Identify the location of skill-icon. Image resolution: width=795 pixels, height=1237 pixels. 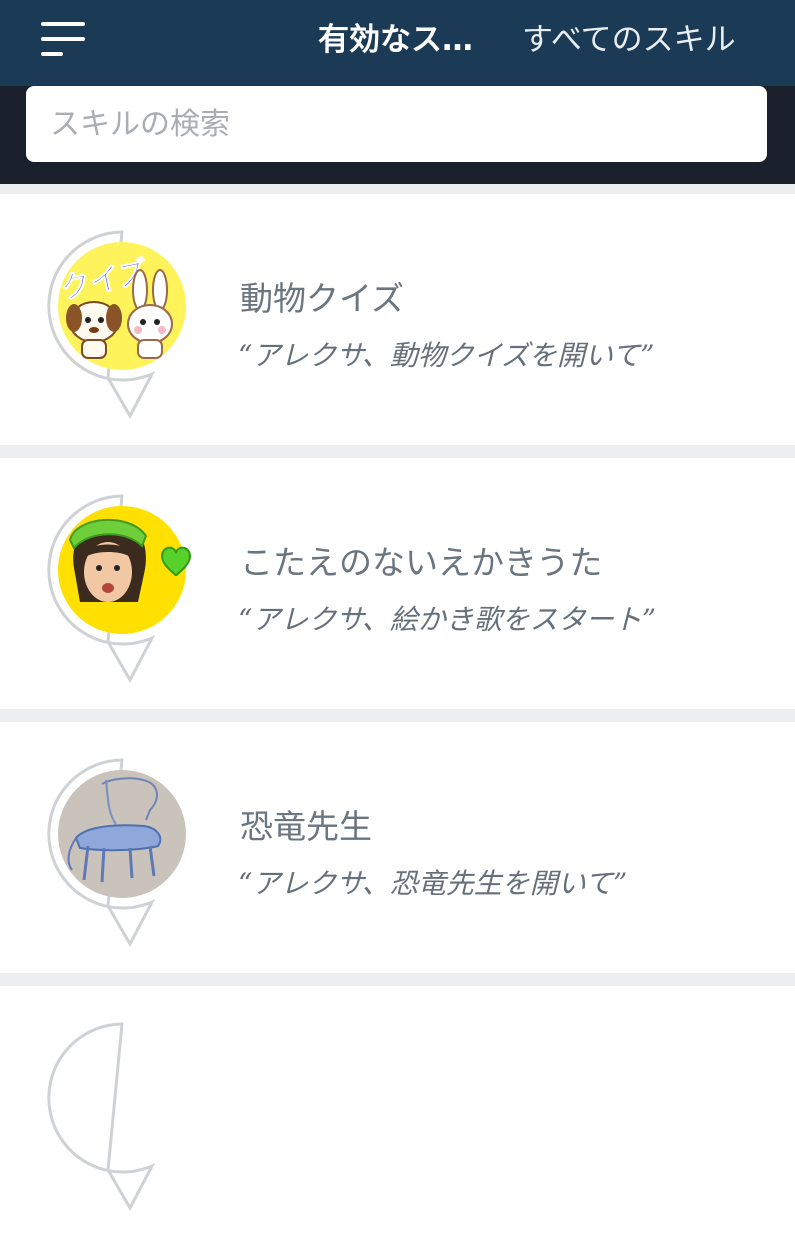
(101, 1117).